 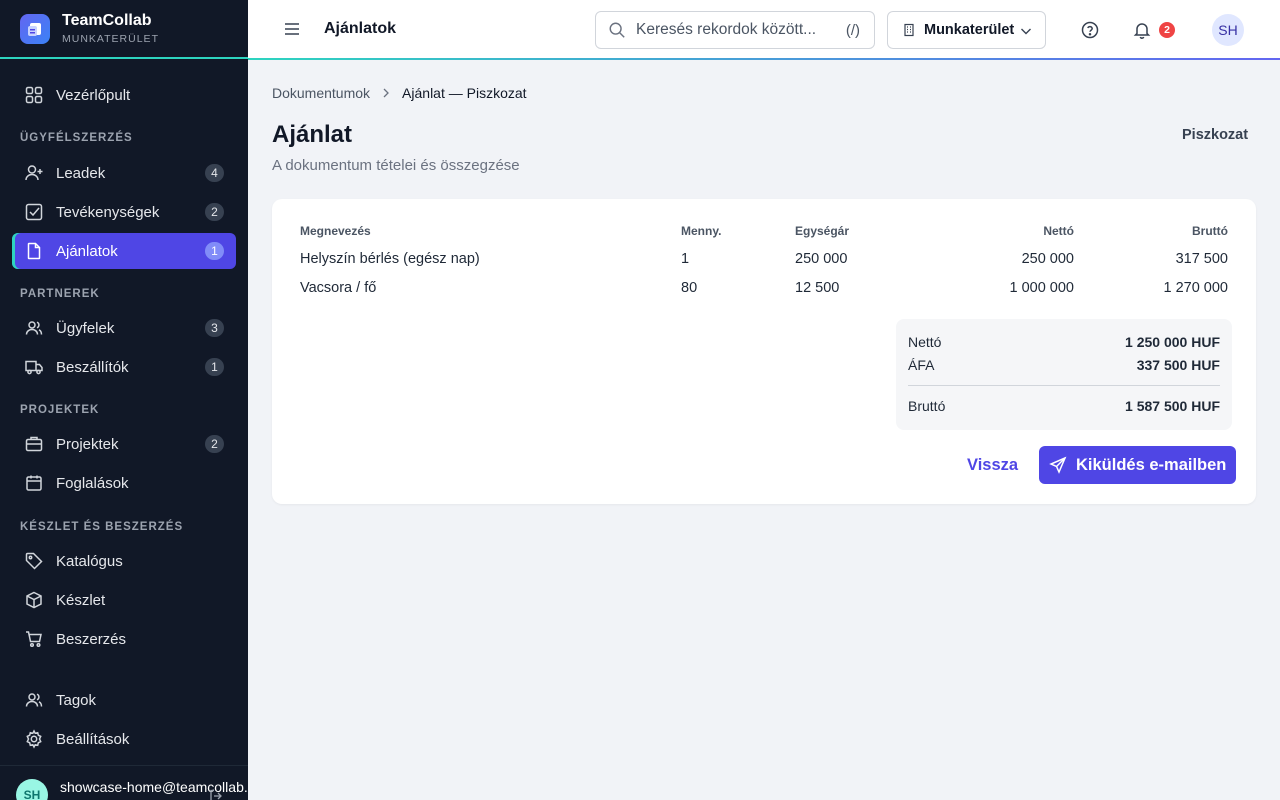 What do you see at coordinates (124, 29) in the screenshot?
I see `brand: TeamCollab MUNKATERÜLET` at bounding box center [124, 29].